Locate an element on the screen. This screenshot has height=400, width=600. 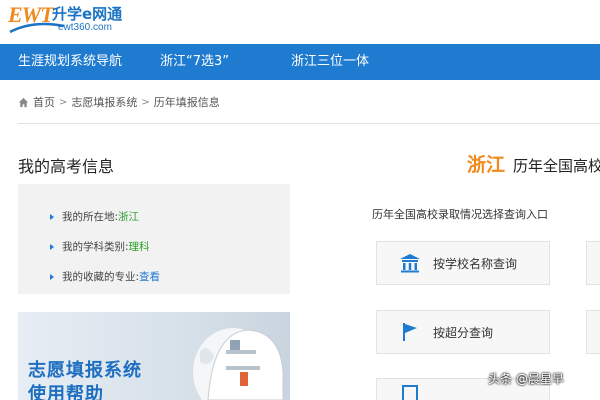
logo-brand: EWT is located at coordinates (31, 14).